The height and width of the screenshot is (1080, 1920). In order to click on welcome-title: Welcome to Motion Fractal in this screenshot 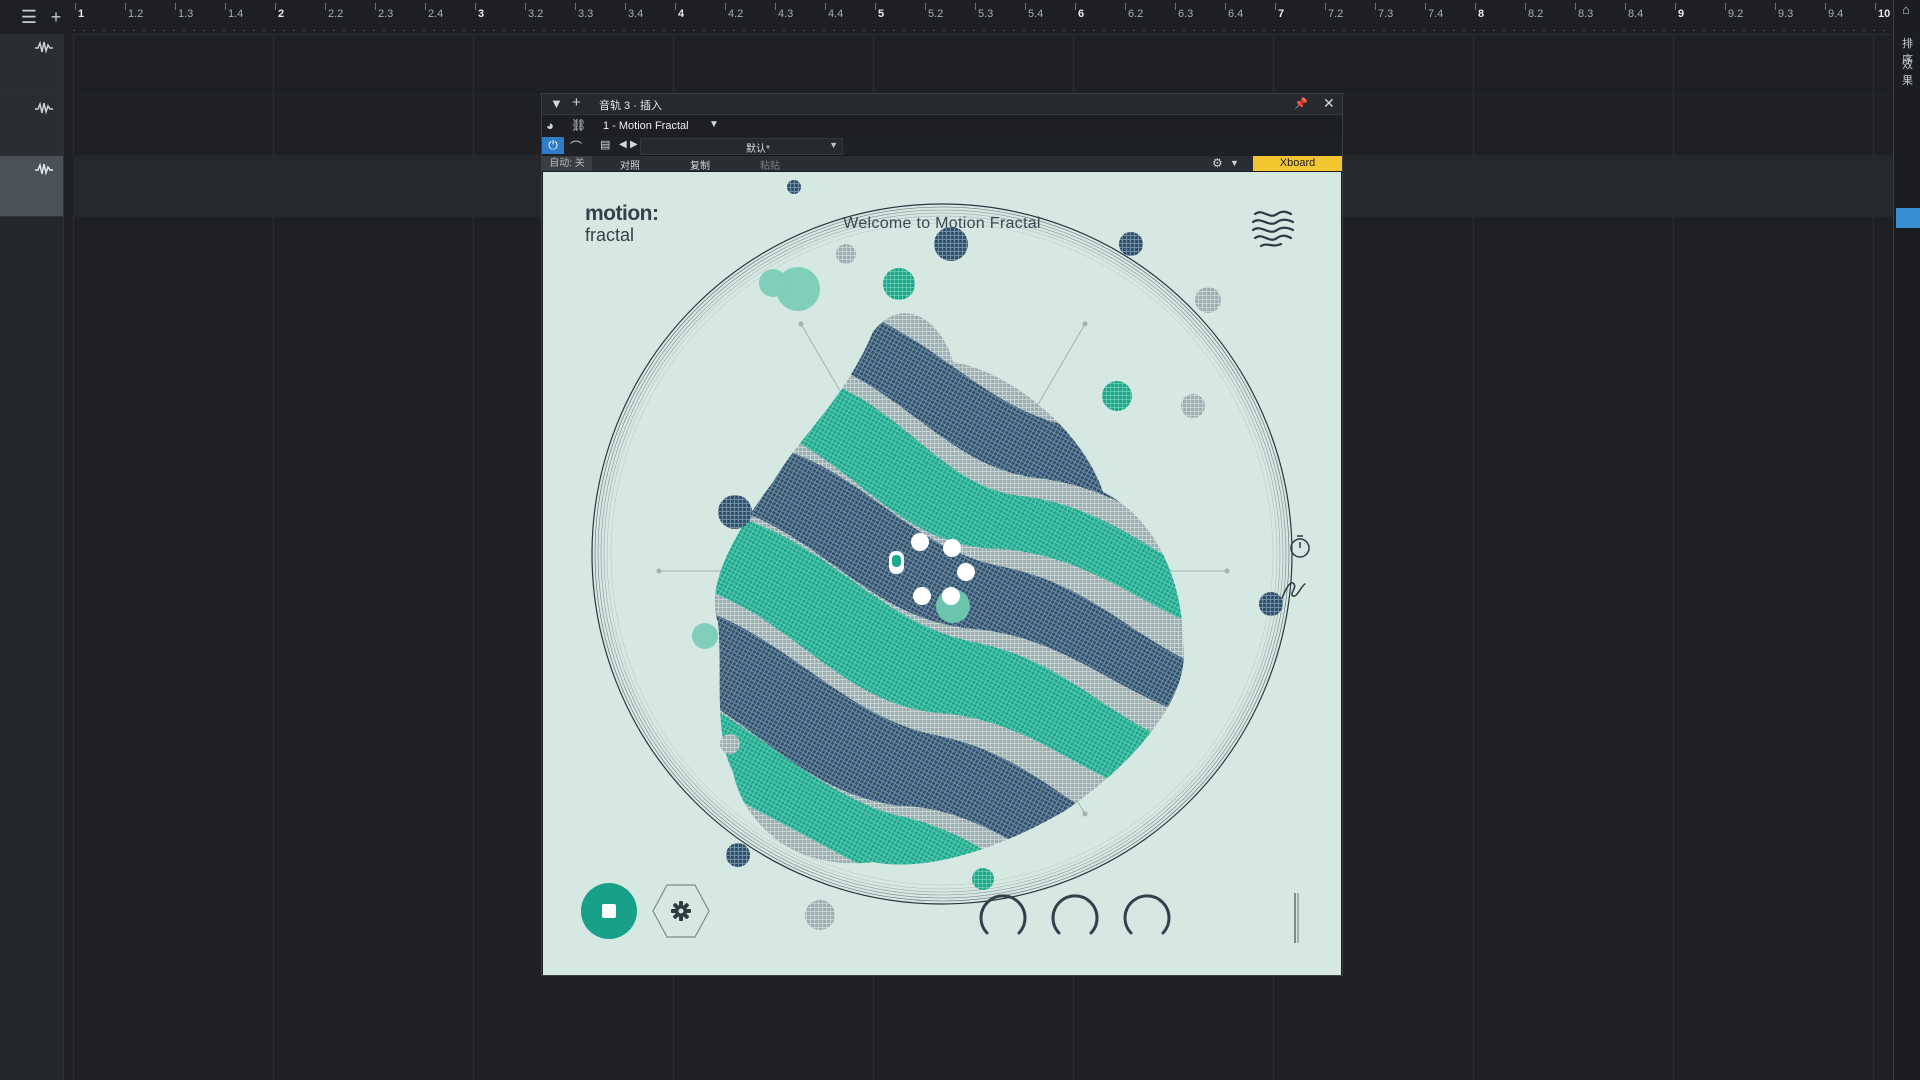, I will do `click(942, 223)`.